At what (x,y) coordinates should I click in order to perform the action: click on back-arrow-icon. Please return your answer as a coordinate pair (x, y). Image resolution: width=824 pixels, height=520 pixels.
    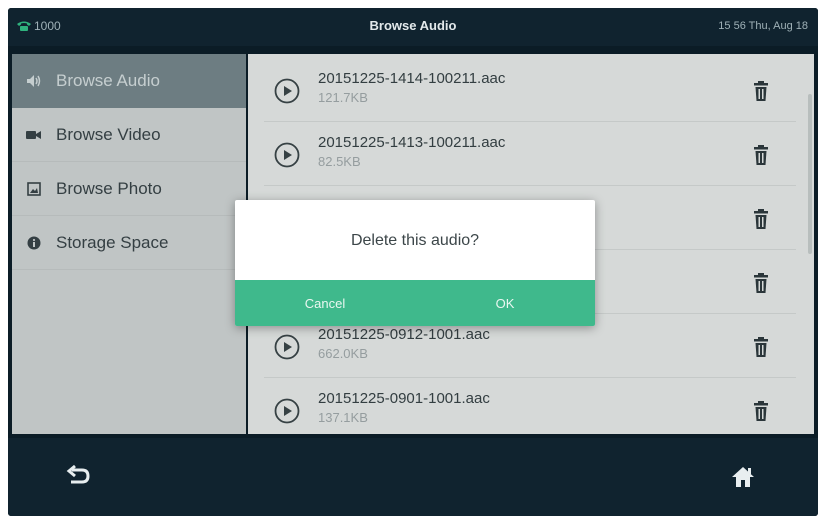
    Looking at the image, I should click on (78, 474).